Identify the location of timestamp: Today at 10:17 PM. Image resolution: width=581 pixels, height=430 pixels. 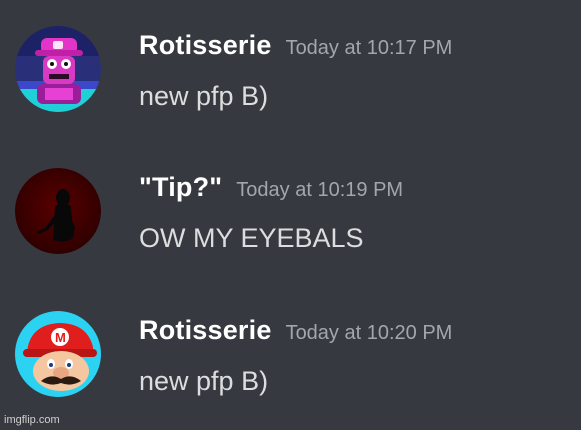
(369, 48).